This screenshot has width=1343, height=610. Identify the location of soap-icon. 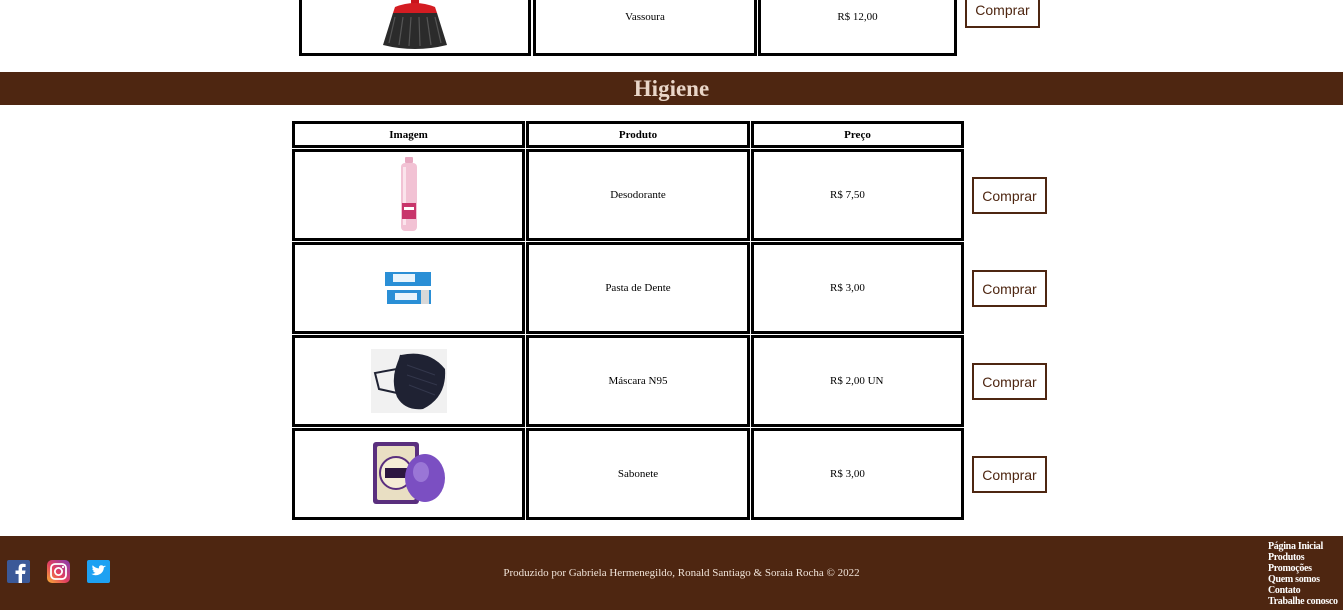
(408, 473).